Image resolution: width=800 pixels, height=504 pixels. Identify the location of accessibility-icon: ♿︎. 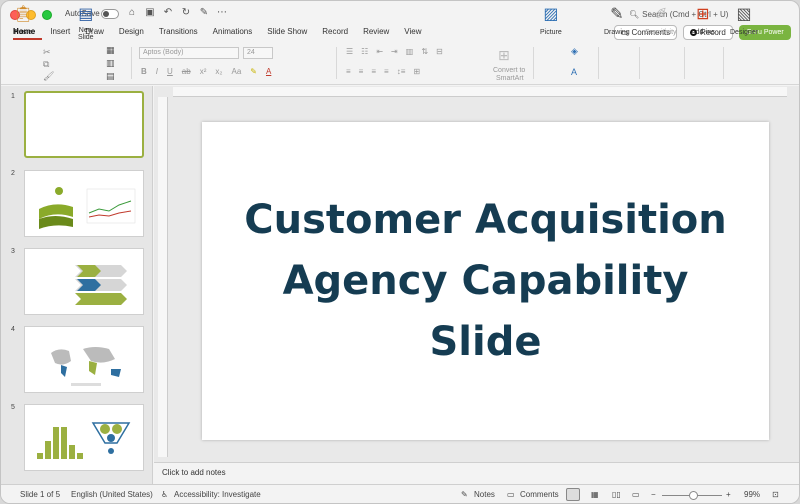
(165, 494).